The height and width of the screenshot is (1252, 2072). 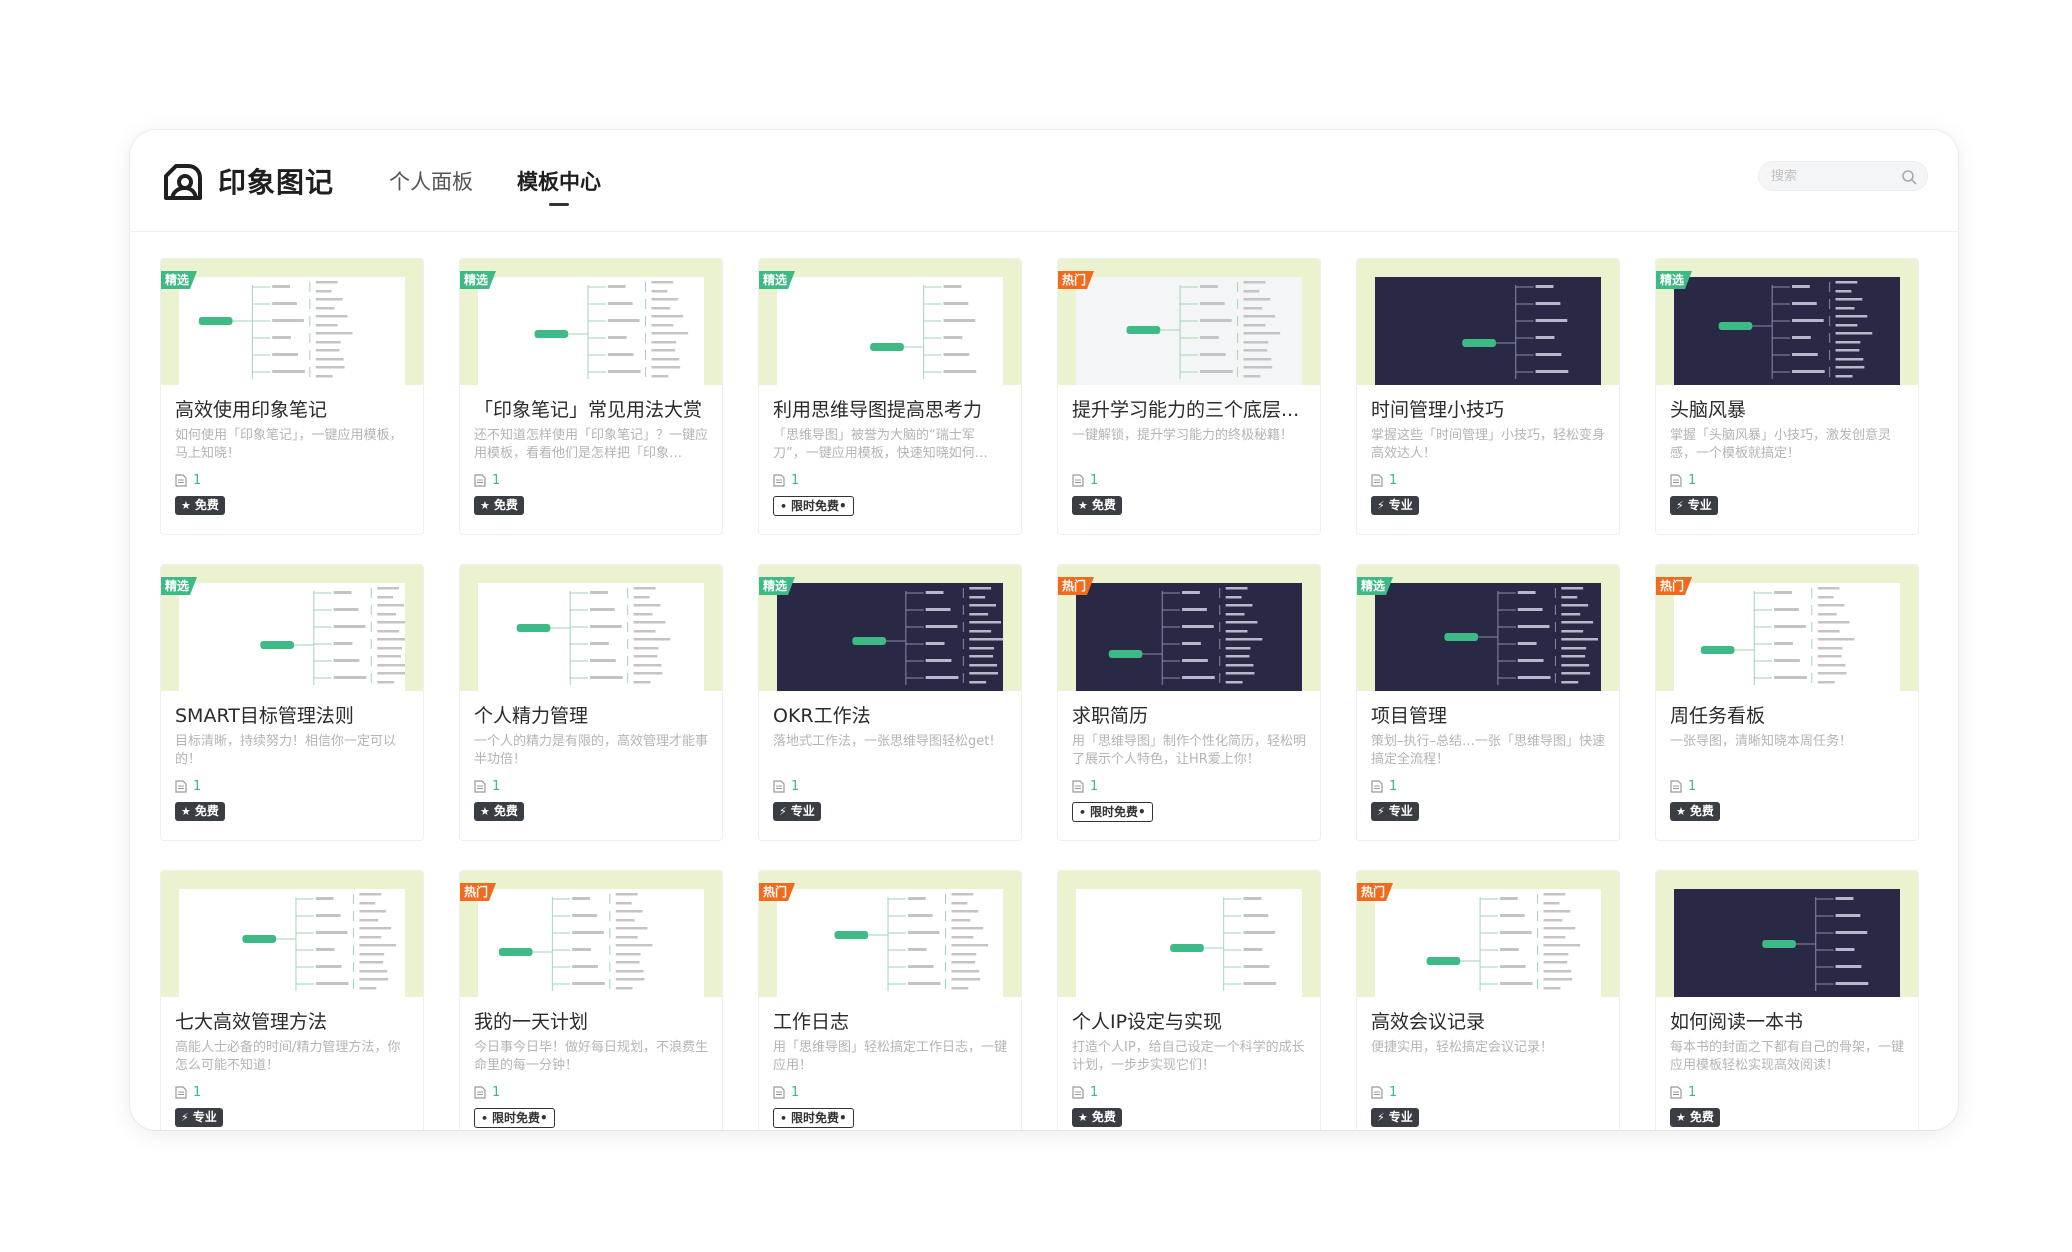 I want to click on template-card: 热门 工作日志 用「思维导图」轻松搞定工作日志，一键应用！ 1 • 限时免费 •, so click(x=890, y=1000).